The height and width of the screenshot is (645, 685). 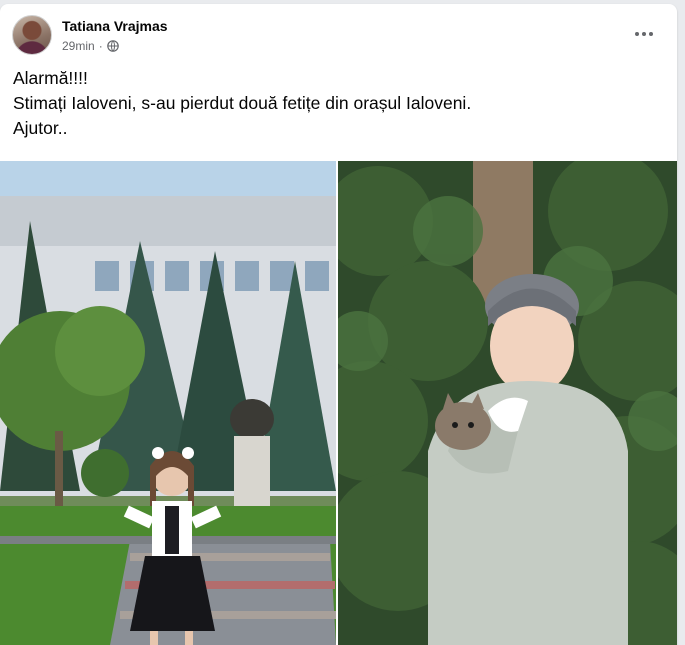 What do you see at coordinates (50, 78) in the screenshot?
I see `post-text-line: Alarmă!!!!` at bounding box center [50, 78].